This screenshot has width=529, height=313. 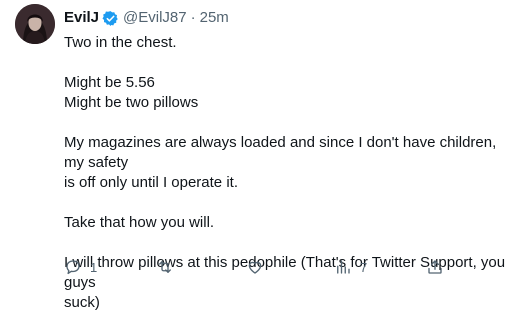 I want to click on heart-icon, so click(x=255, y=267).